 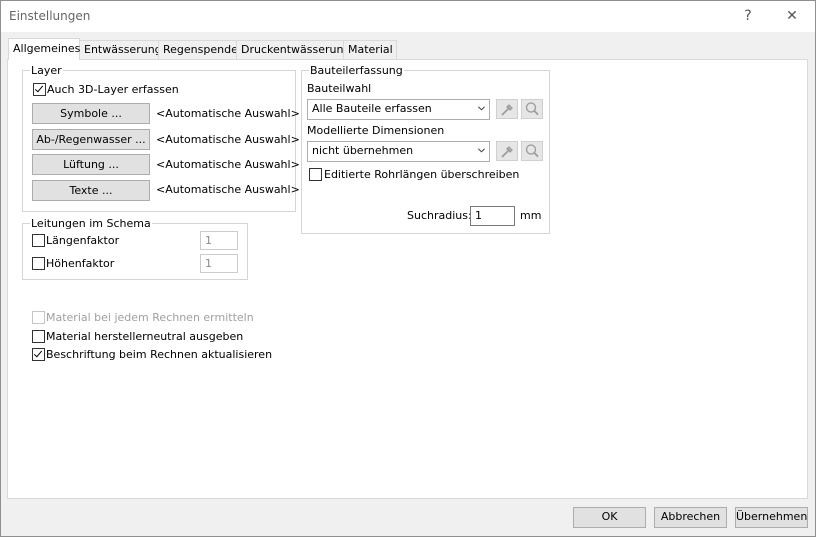 I want to click on find-dimension-button, so click(x=532, y=151).